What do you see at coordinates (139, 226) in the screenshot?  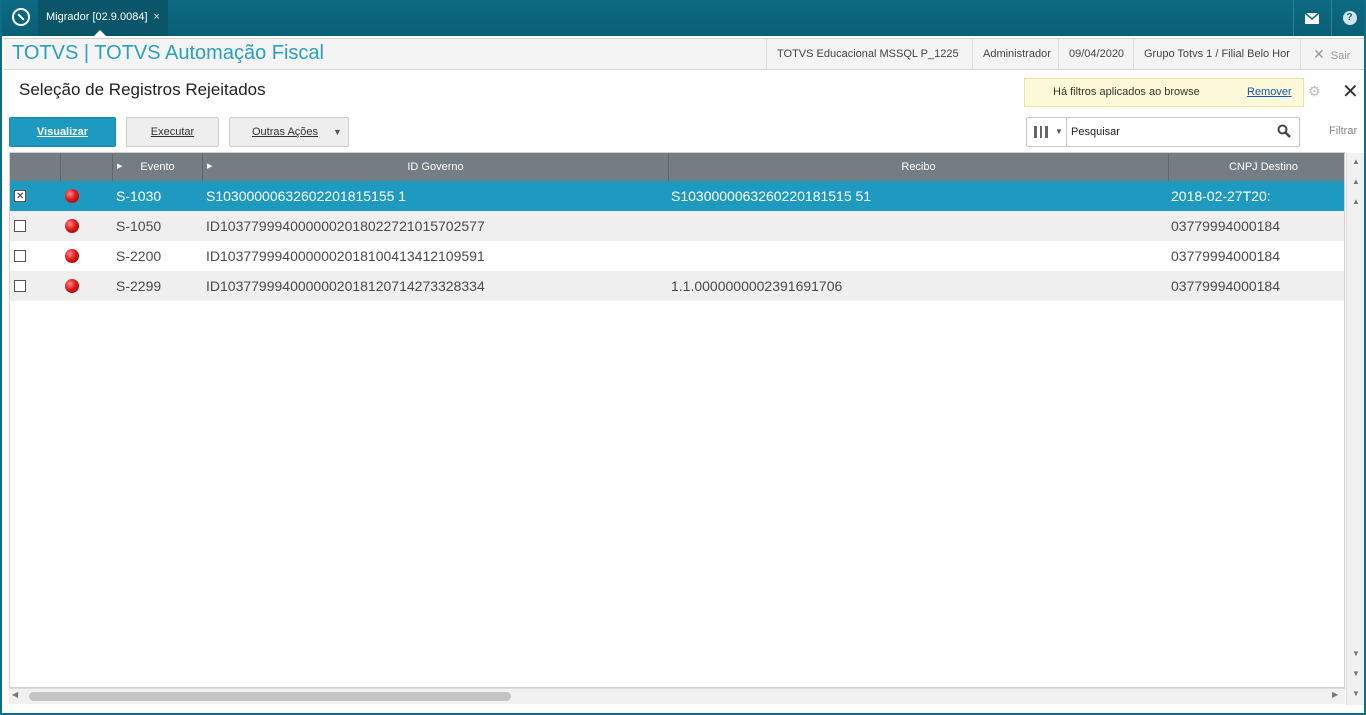 I see `cell-evento: S-1050` at bounding box center [139, 226].